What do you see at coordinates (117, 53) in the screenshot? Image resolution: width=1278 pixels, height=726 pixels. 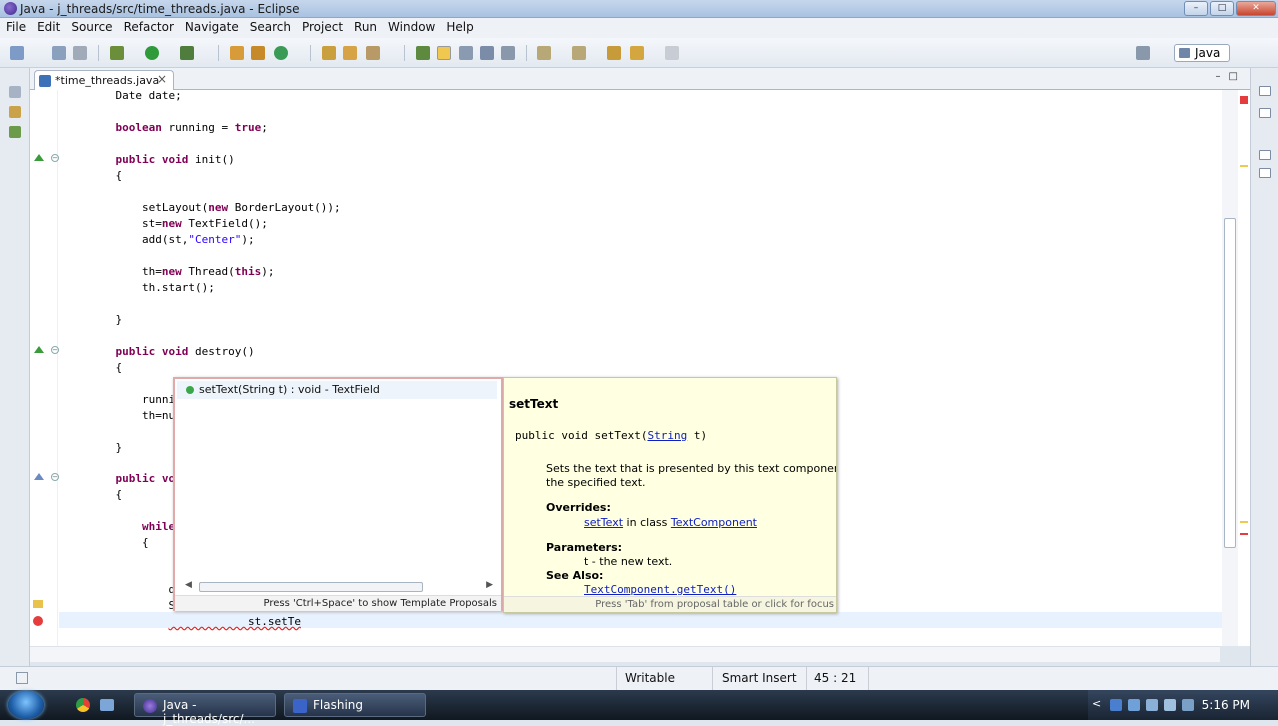 I see `debug-icon` at bounding box center [117, 53].